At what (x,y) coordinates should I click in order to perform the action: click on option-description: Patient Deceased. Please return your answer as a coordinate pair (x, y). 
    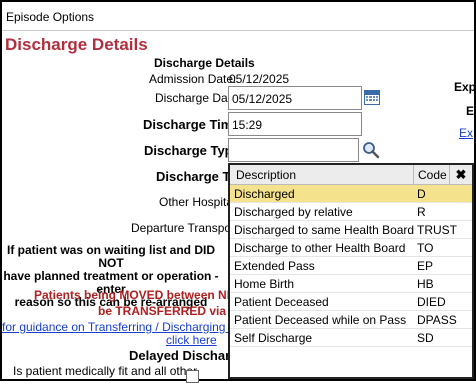
    Looking at the image, I should click on (281, 302).